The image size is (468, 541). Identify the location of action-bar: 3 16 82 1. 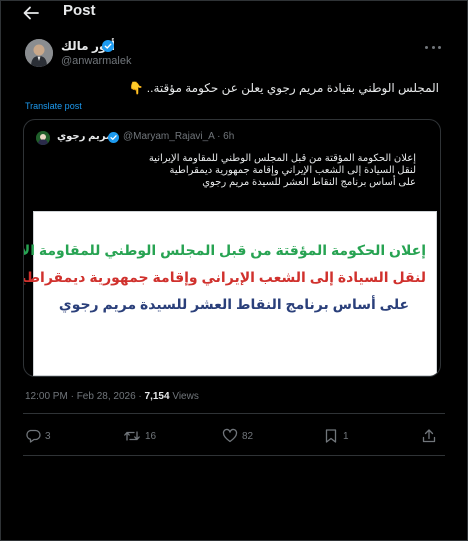
(234, 437).